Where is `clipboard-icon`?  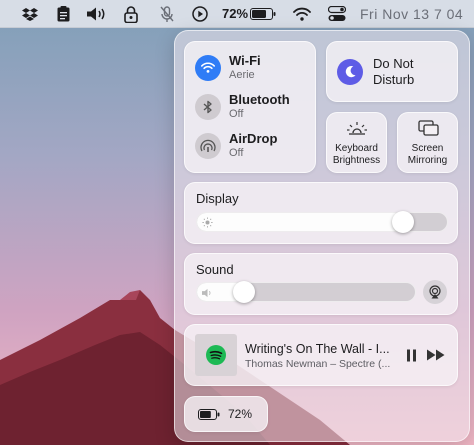
clipboard-icon is located at coordinates (63, 14).